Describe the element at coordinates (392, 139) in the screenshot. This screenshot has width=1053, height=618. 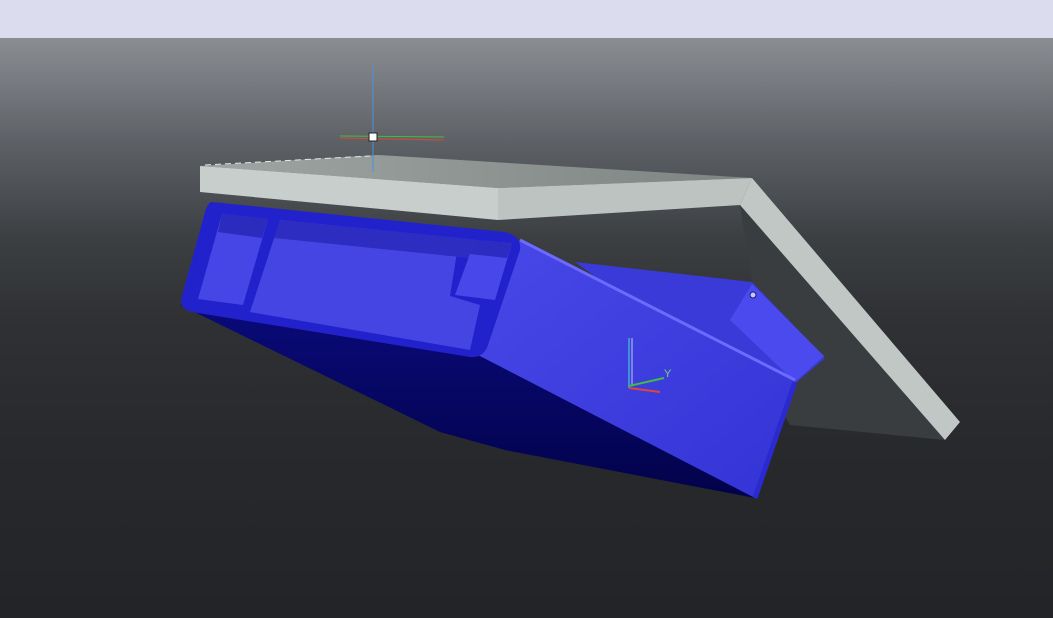
I see `crosshair-horizontal-line-red` at that location.